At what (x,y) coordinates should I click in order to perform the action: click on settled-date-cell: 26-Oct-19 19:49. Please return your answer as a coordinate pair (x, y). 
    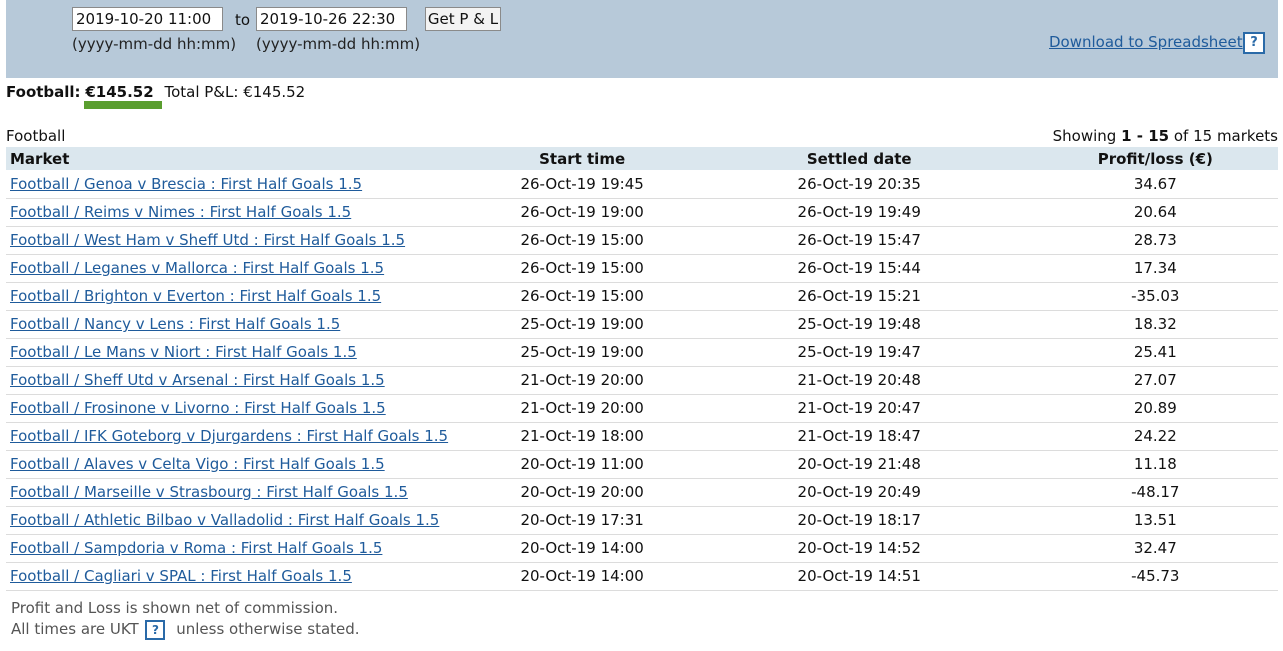
    Looking at the image, I should click on (859, 212).